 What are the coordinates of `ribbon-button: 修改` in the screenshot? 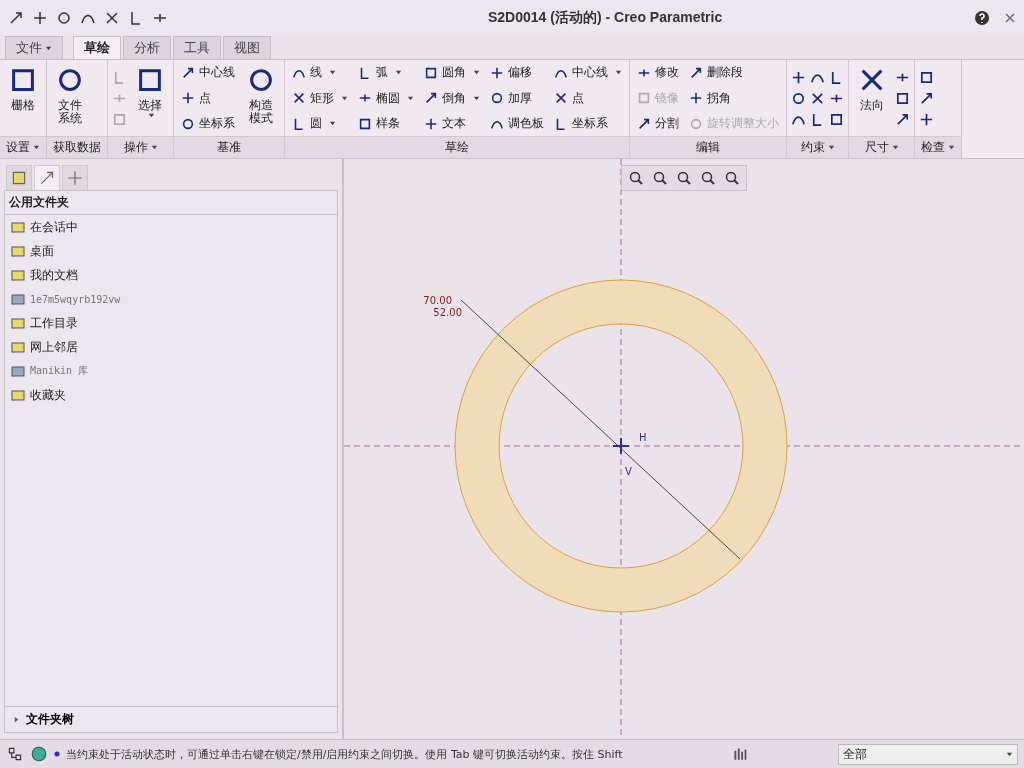 It's located at (658, 72).